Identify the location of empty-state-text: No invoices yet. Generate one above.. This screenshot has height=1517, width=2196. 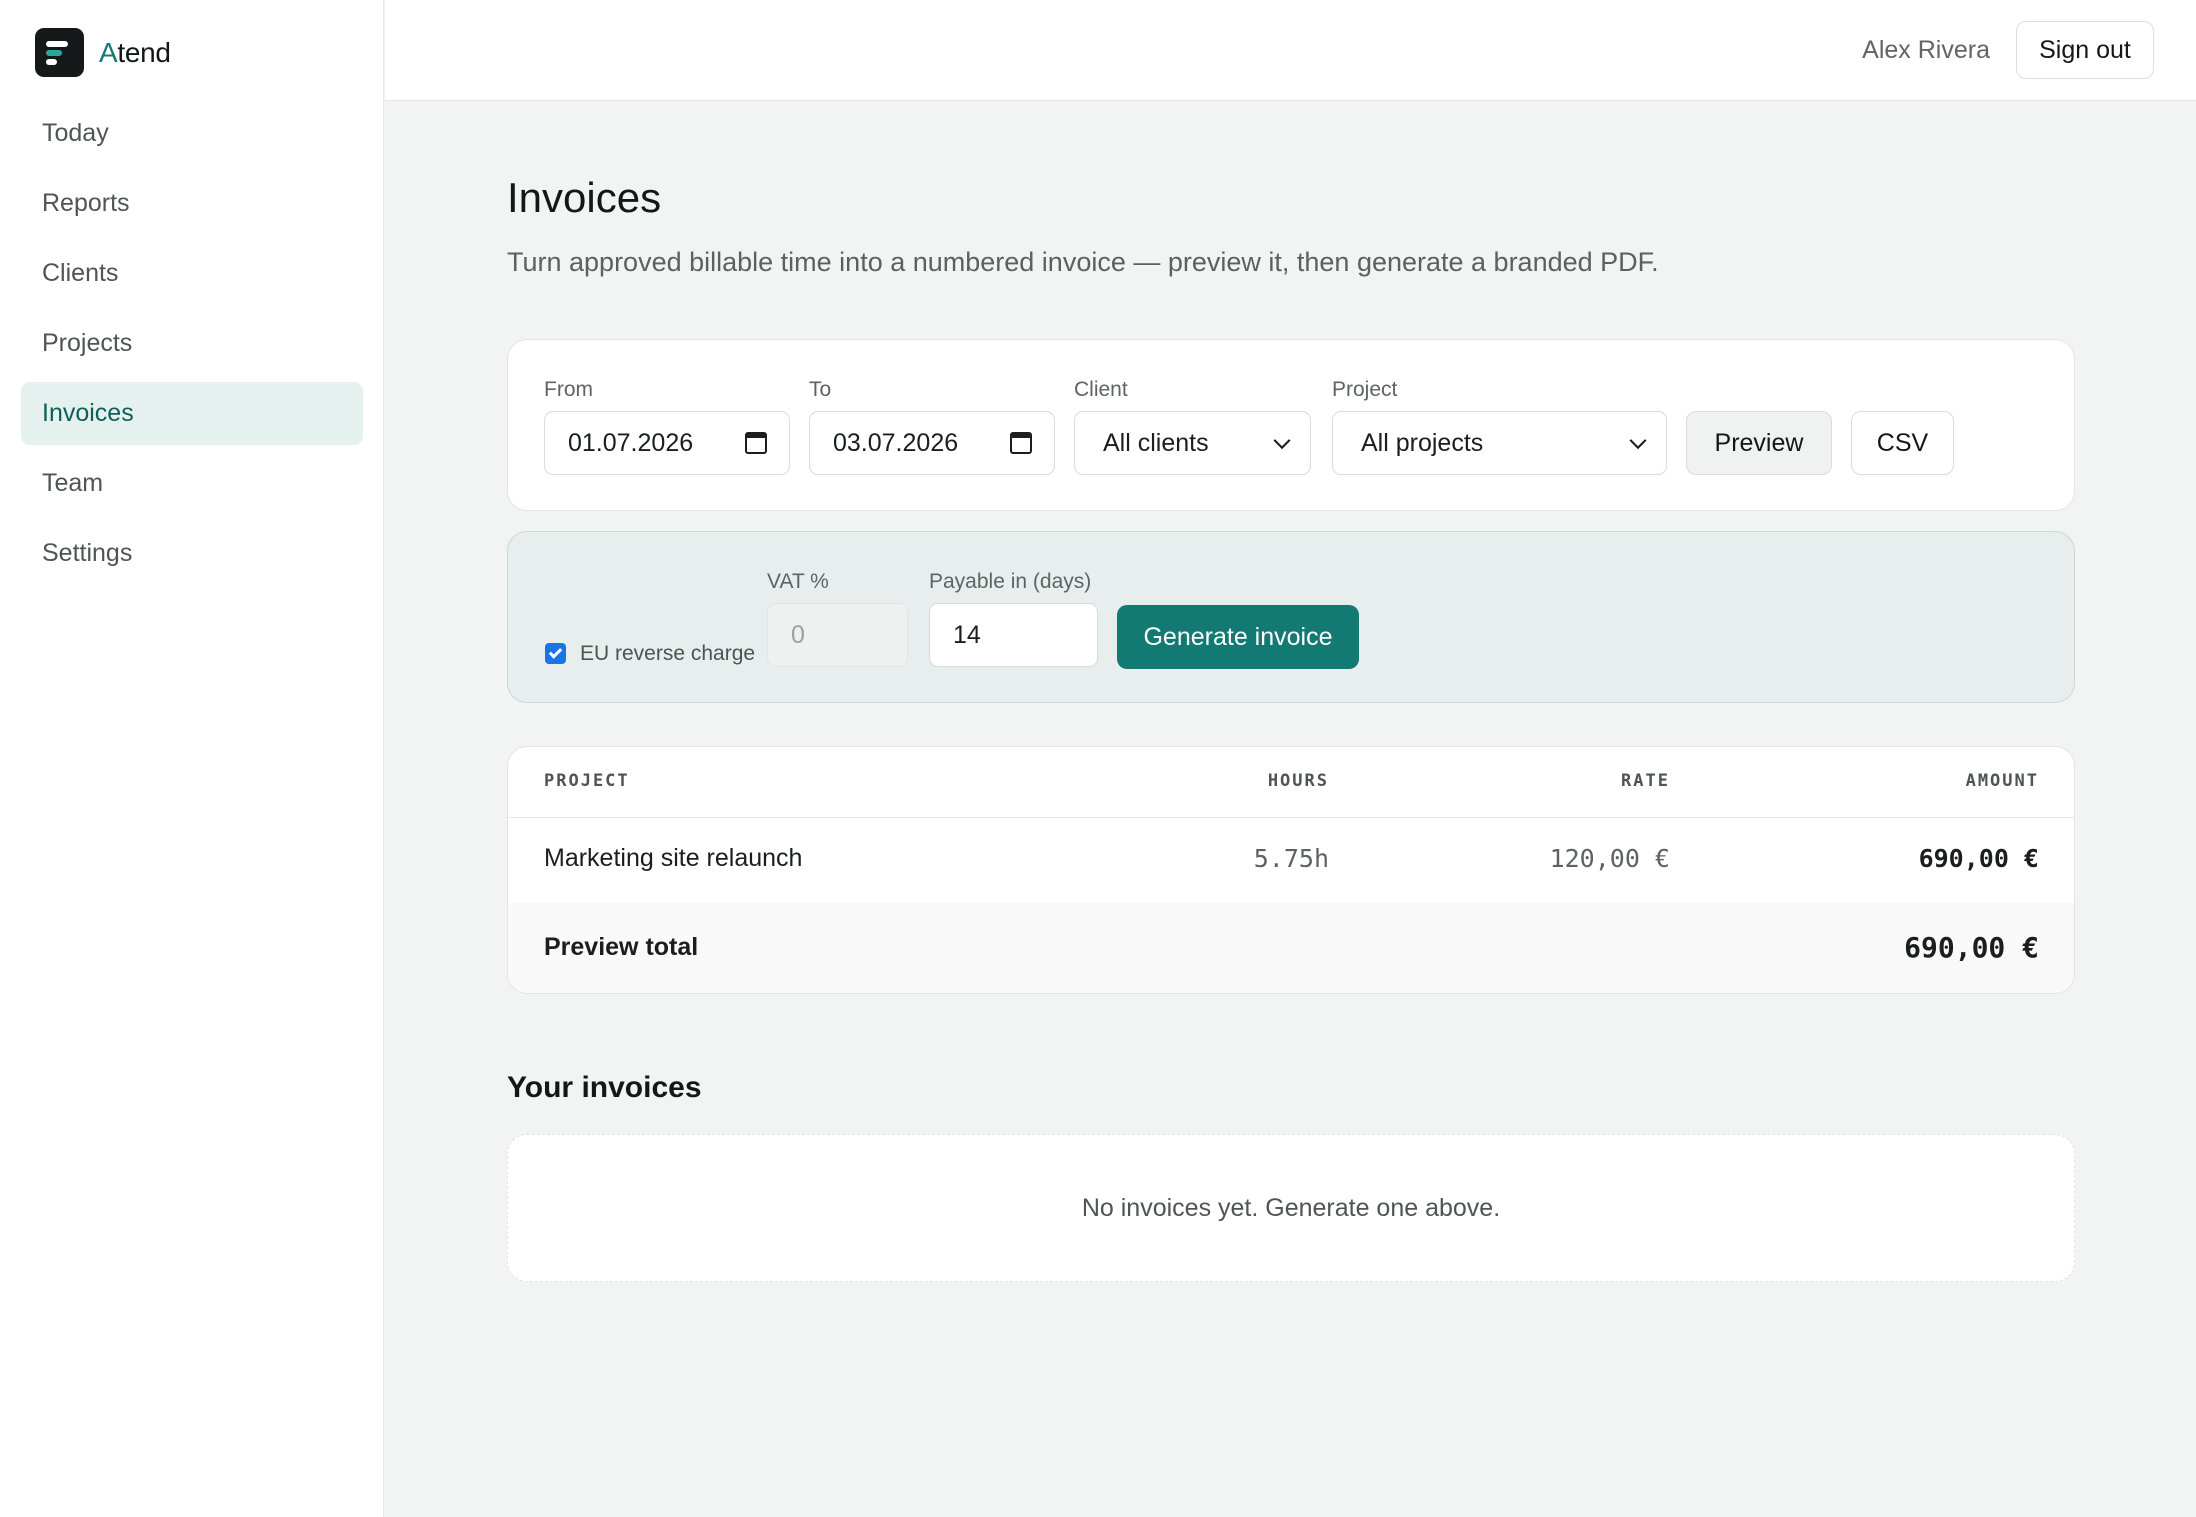
(1291, 1207).